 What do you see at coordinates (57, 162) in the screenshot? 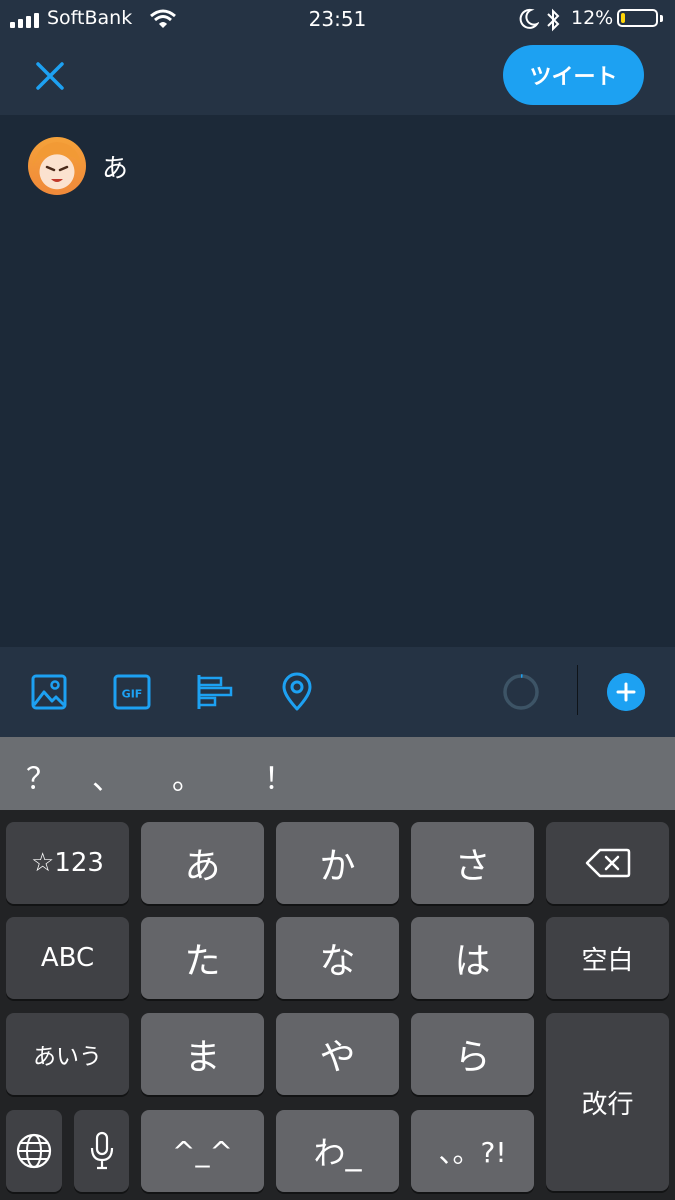
I see `avatar-face` at bounding box center [57, 162].